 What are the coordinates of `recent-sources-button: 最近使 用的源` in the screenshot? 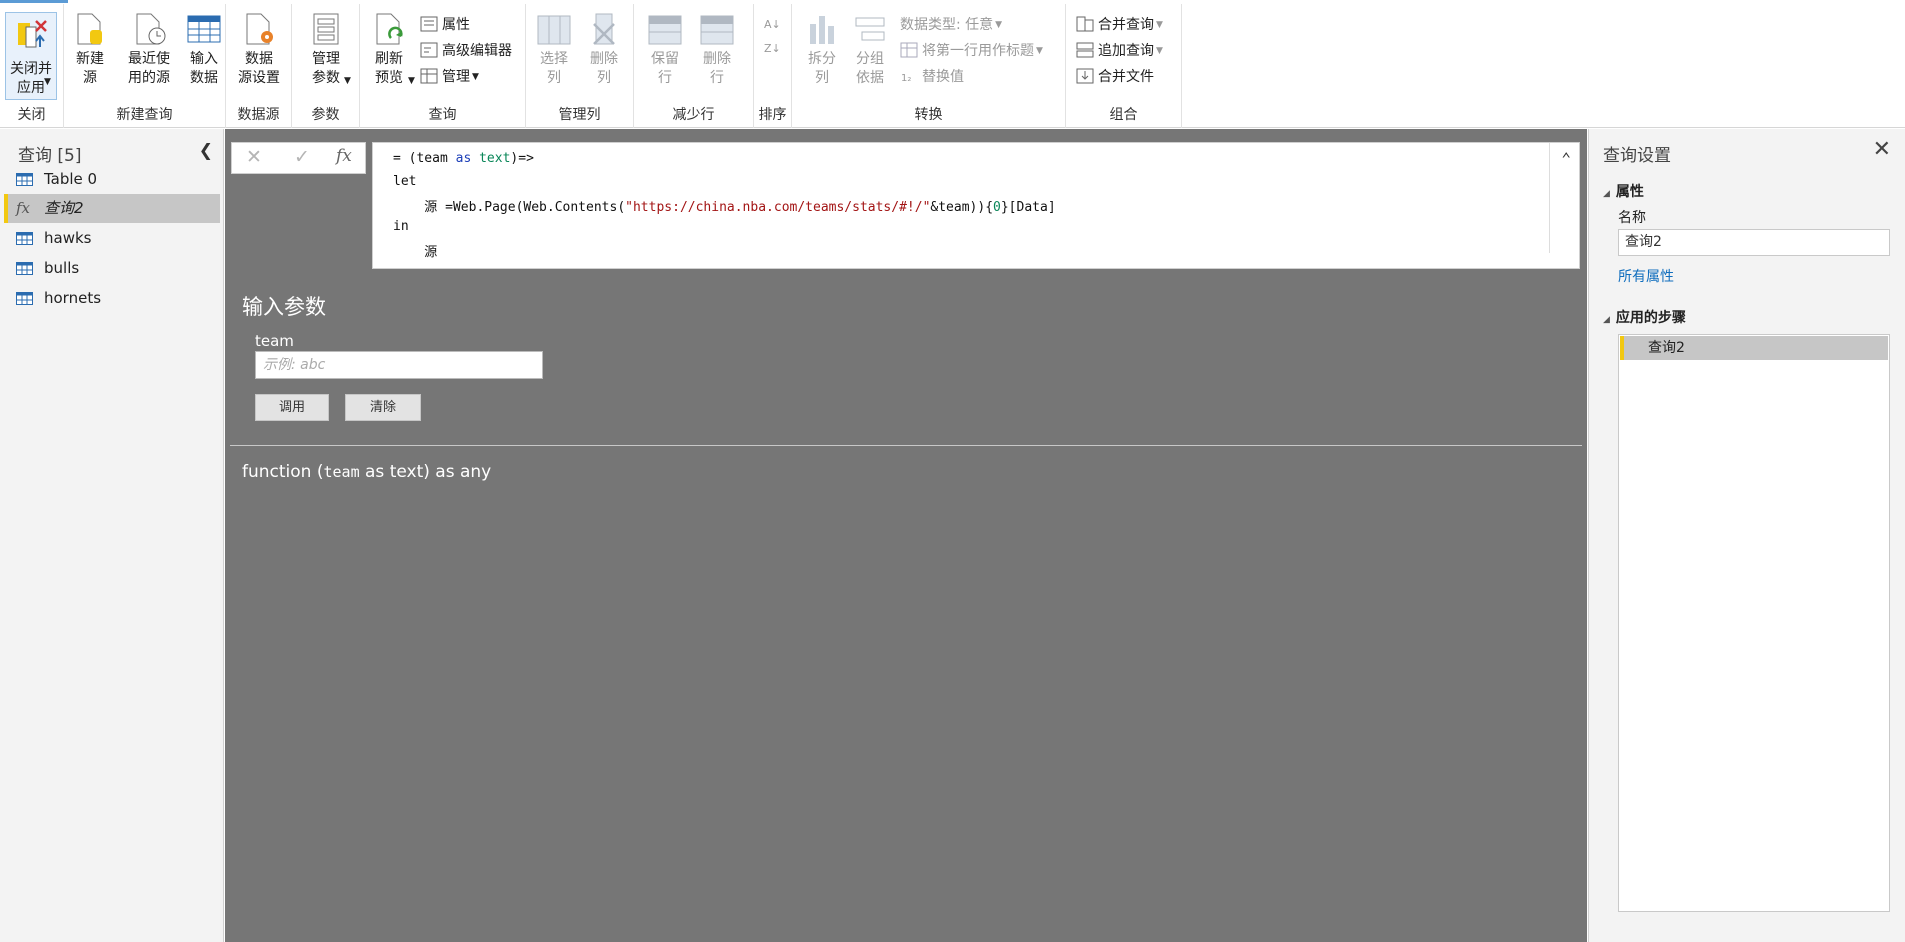 It's located at (149, 50).